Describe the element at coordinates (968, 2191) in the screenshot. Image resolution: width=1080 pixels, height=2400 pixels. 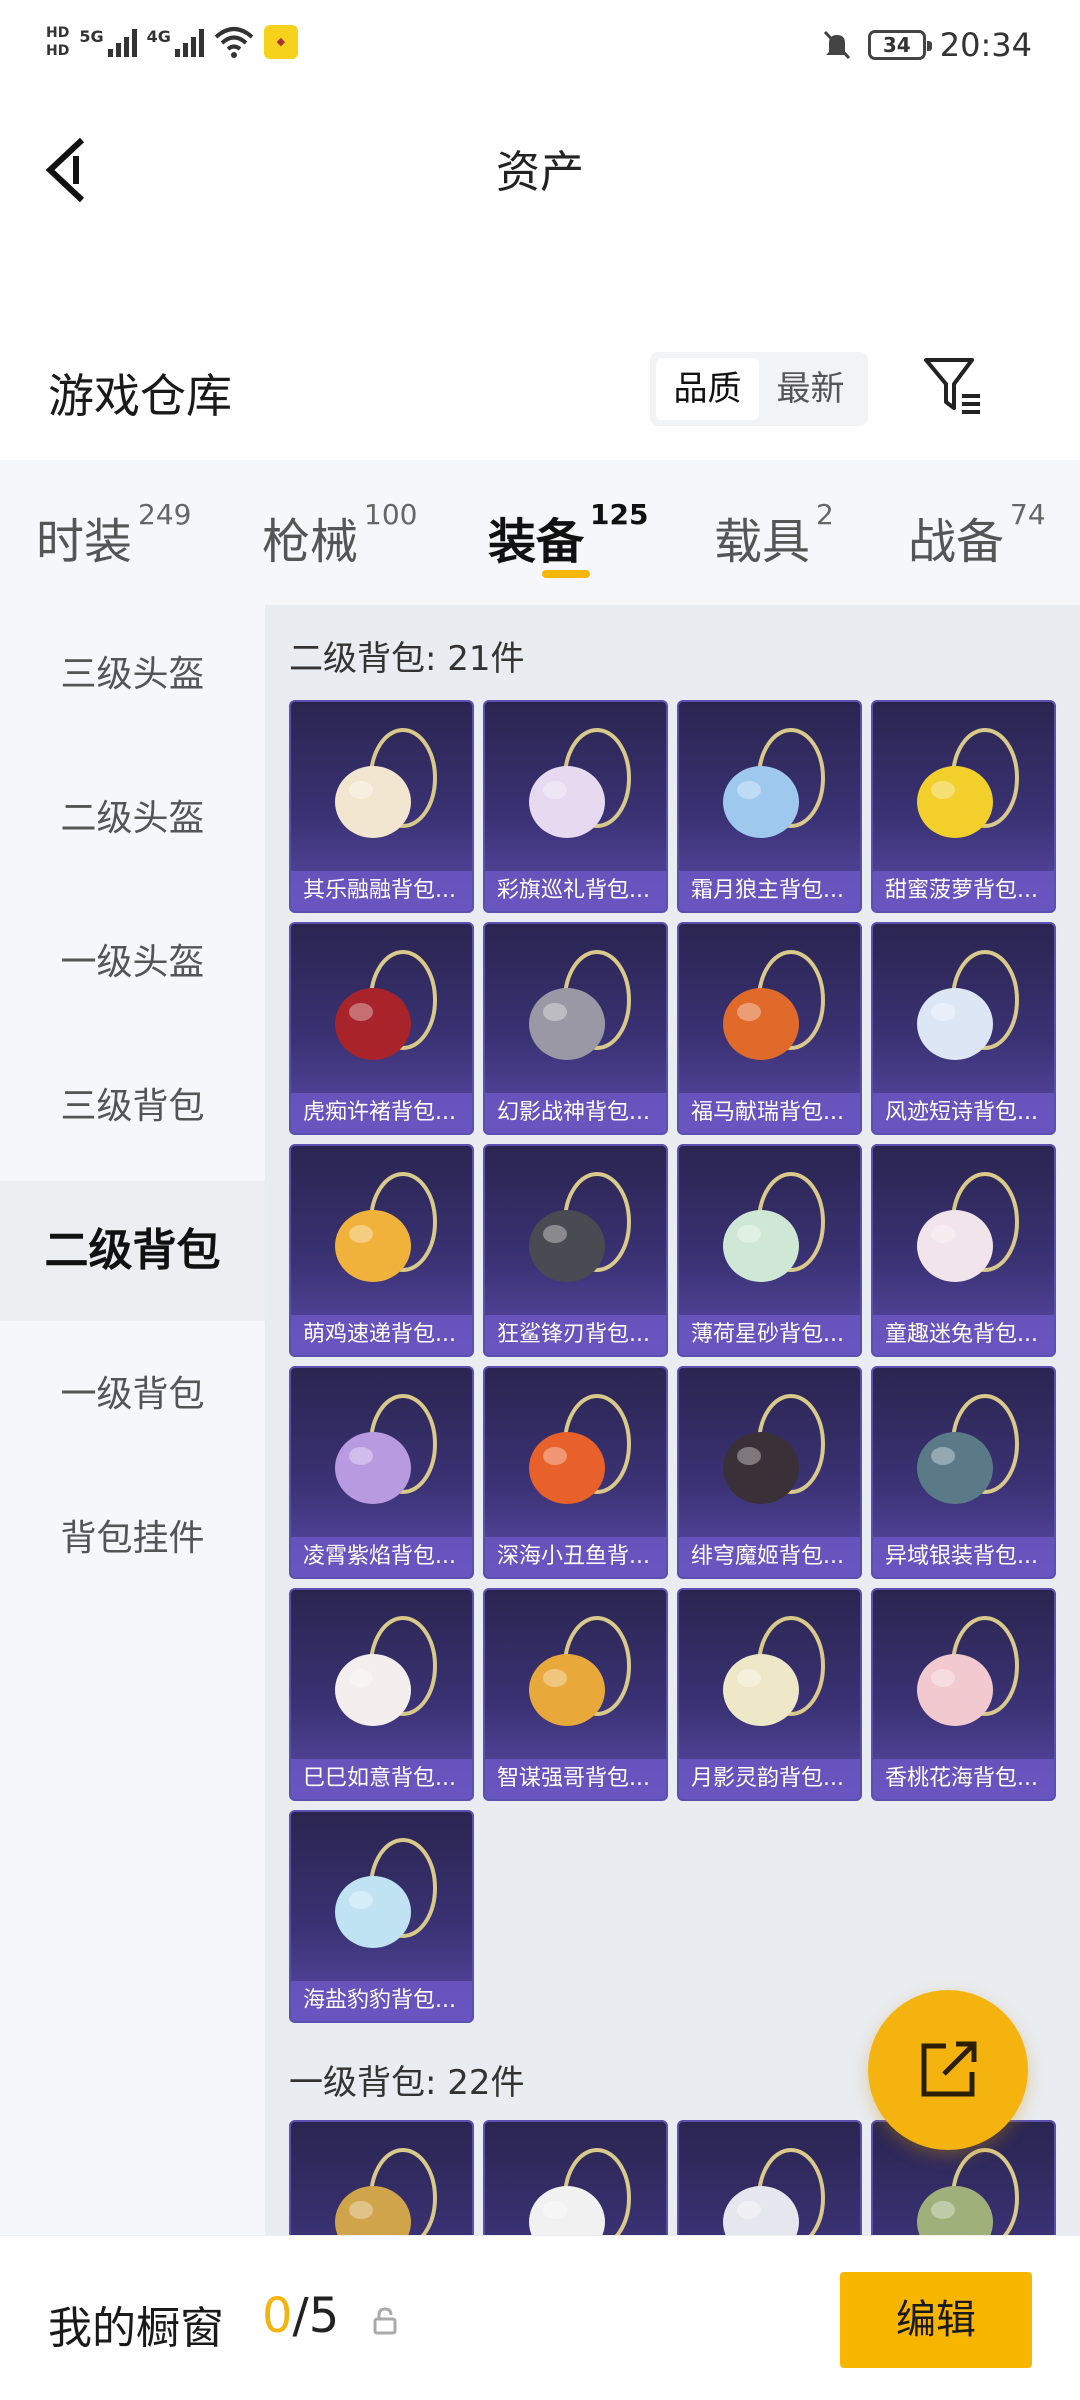
I see `sprout-backpack-icon` at that location.